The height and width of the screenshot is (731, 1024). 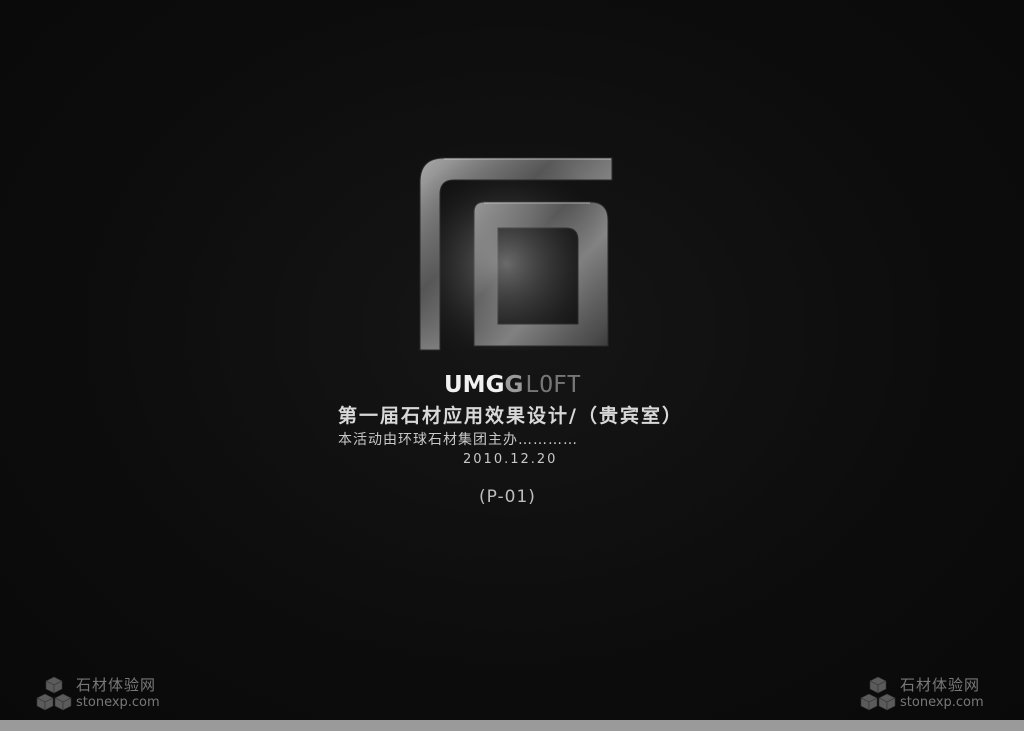 What do you see at coordinates (507, 497) in the screenshot?
I see `page-code: (P-01)` at bounding box center [507, 497].